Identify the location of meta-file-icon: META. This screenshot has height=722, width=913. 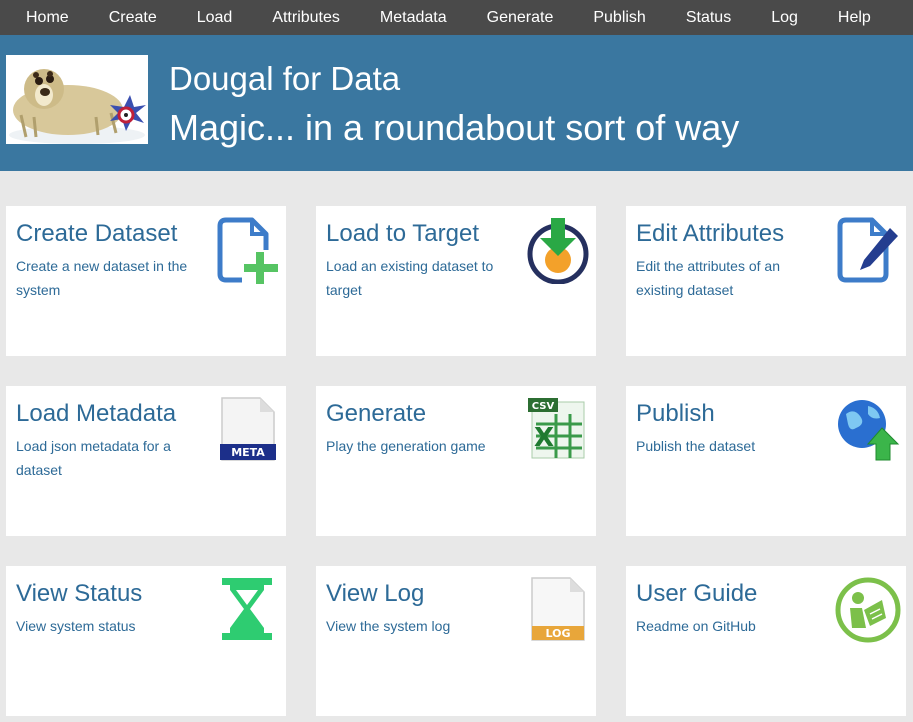
(247, 429).